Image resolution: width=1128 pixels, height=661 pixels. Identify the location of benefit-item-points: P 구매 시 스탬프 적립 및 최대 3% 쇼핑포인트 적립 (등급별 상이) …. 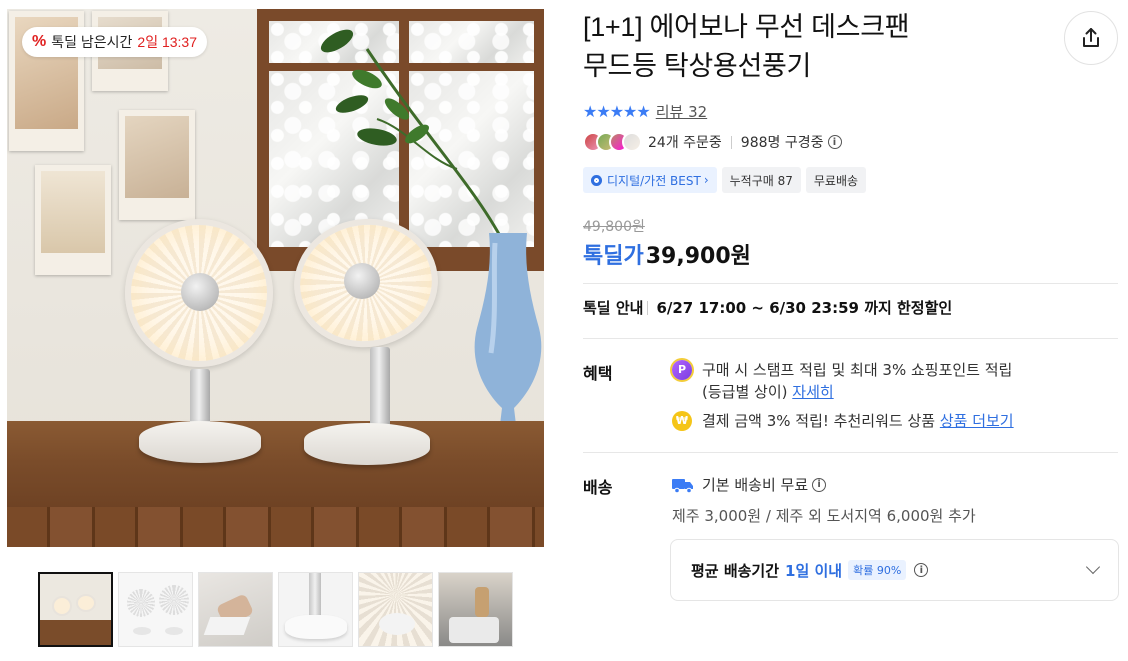
(842, 381).